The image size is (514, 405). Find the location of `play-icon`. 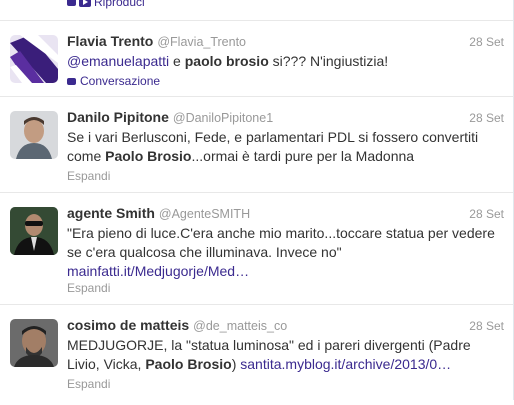

play-icon is located at coordinates (85, 3).